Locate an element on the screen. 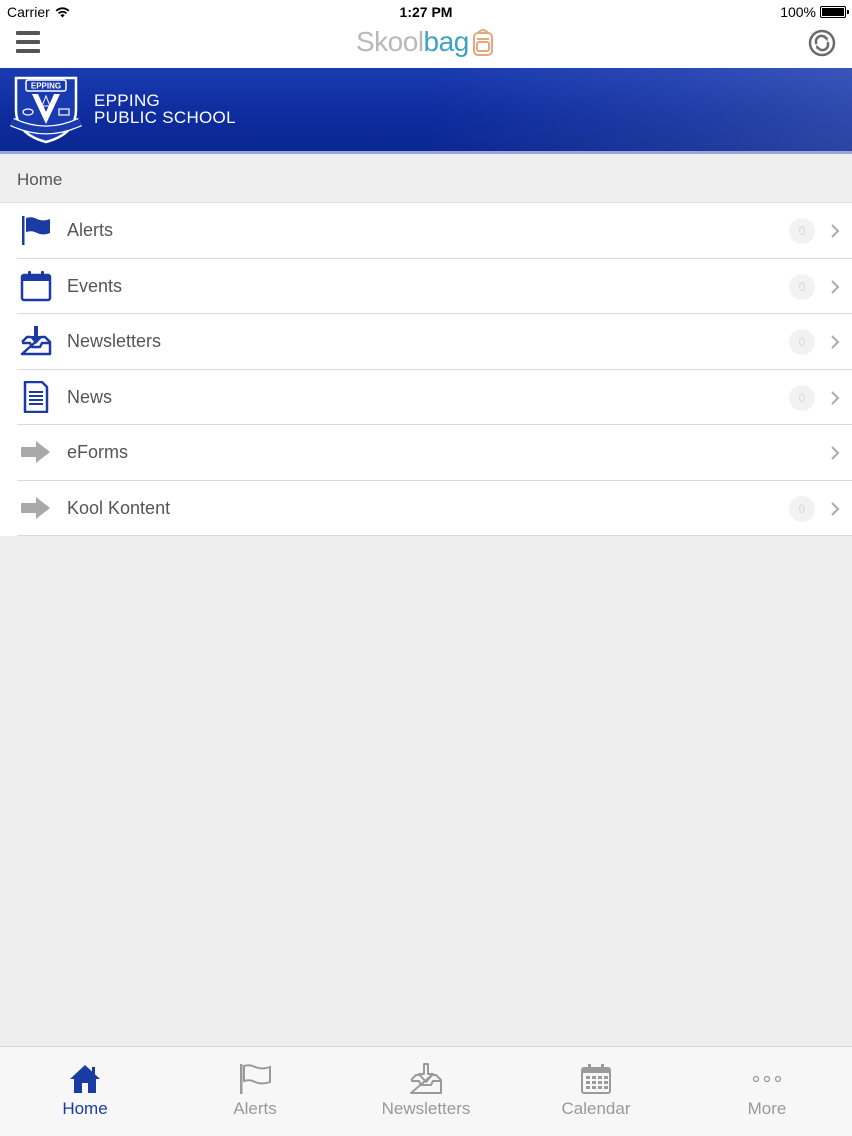  nav-bar: Skool bag is located at coordinates (426, 46).